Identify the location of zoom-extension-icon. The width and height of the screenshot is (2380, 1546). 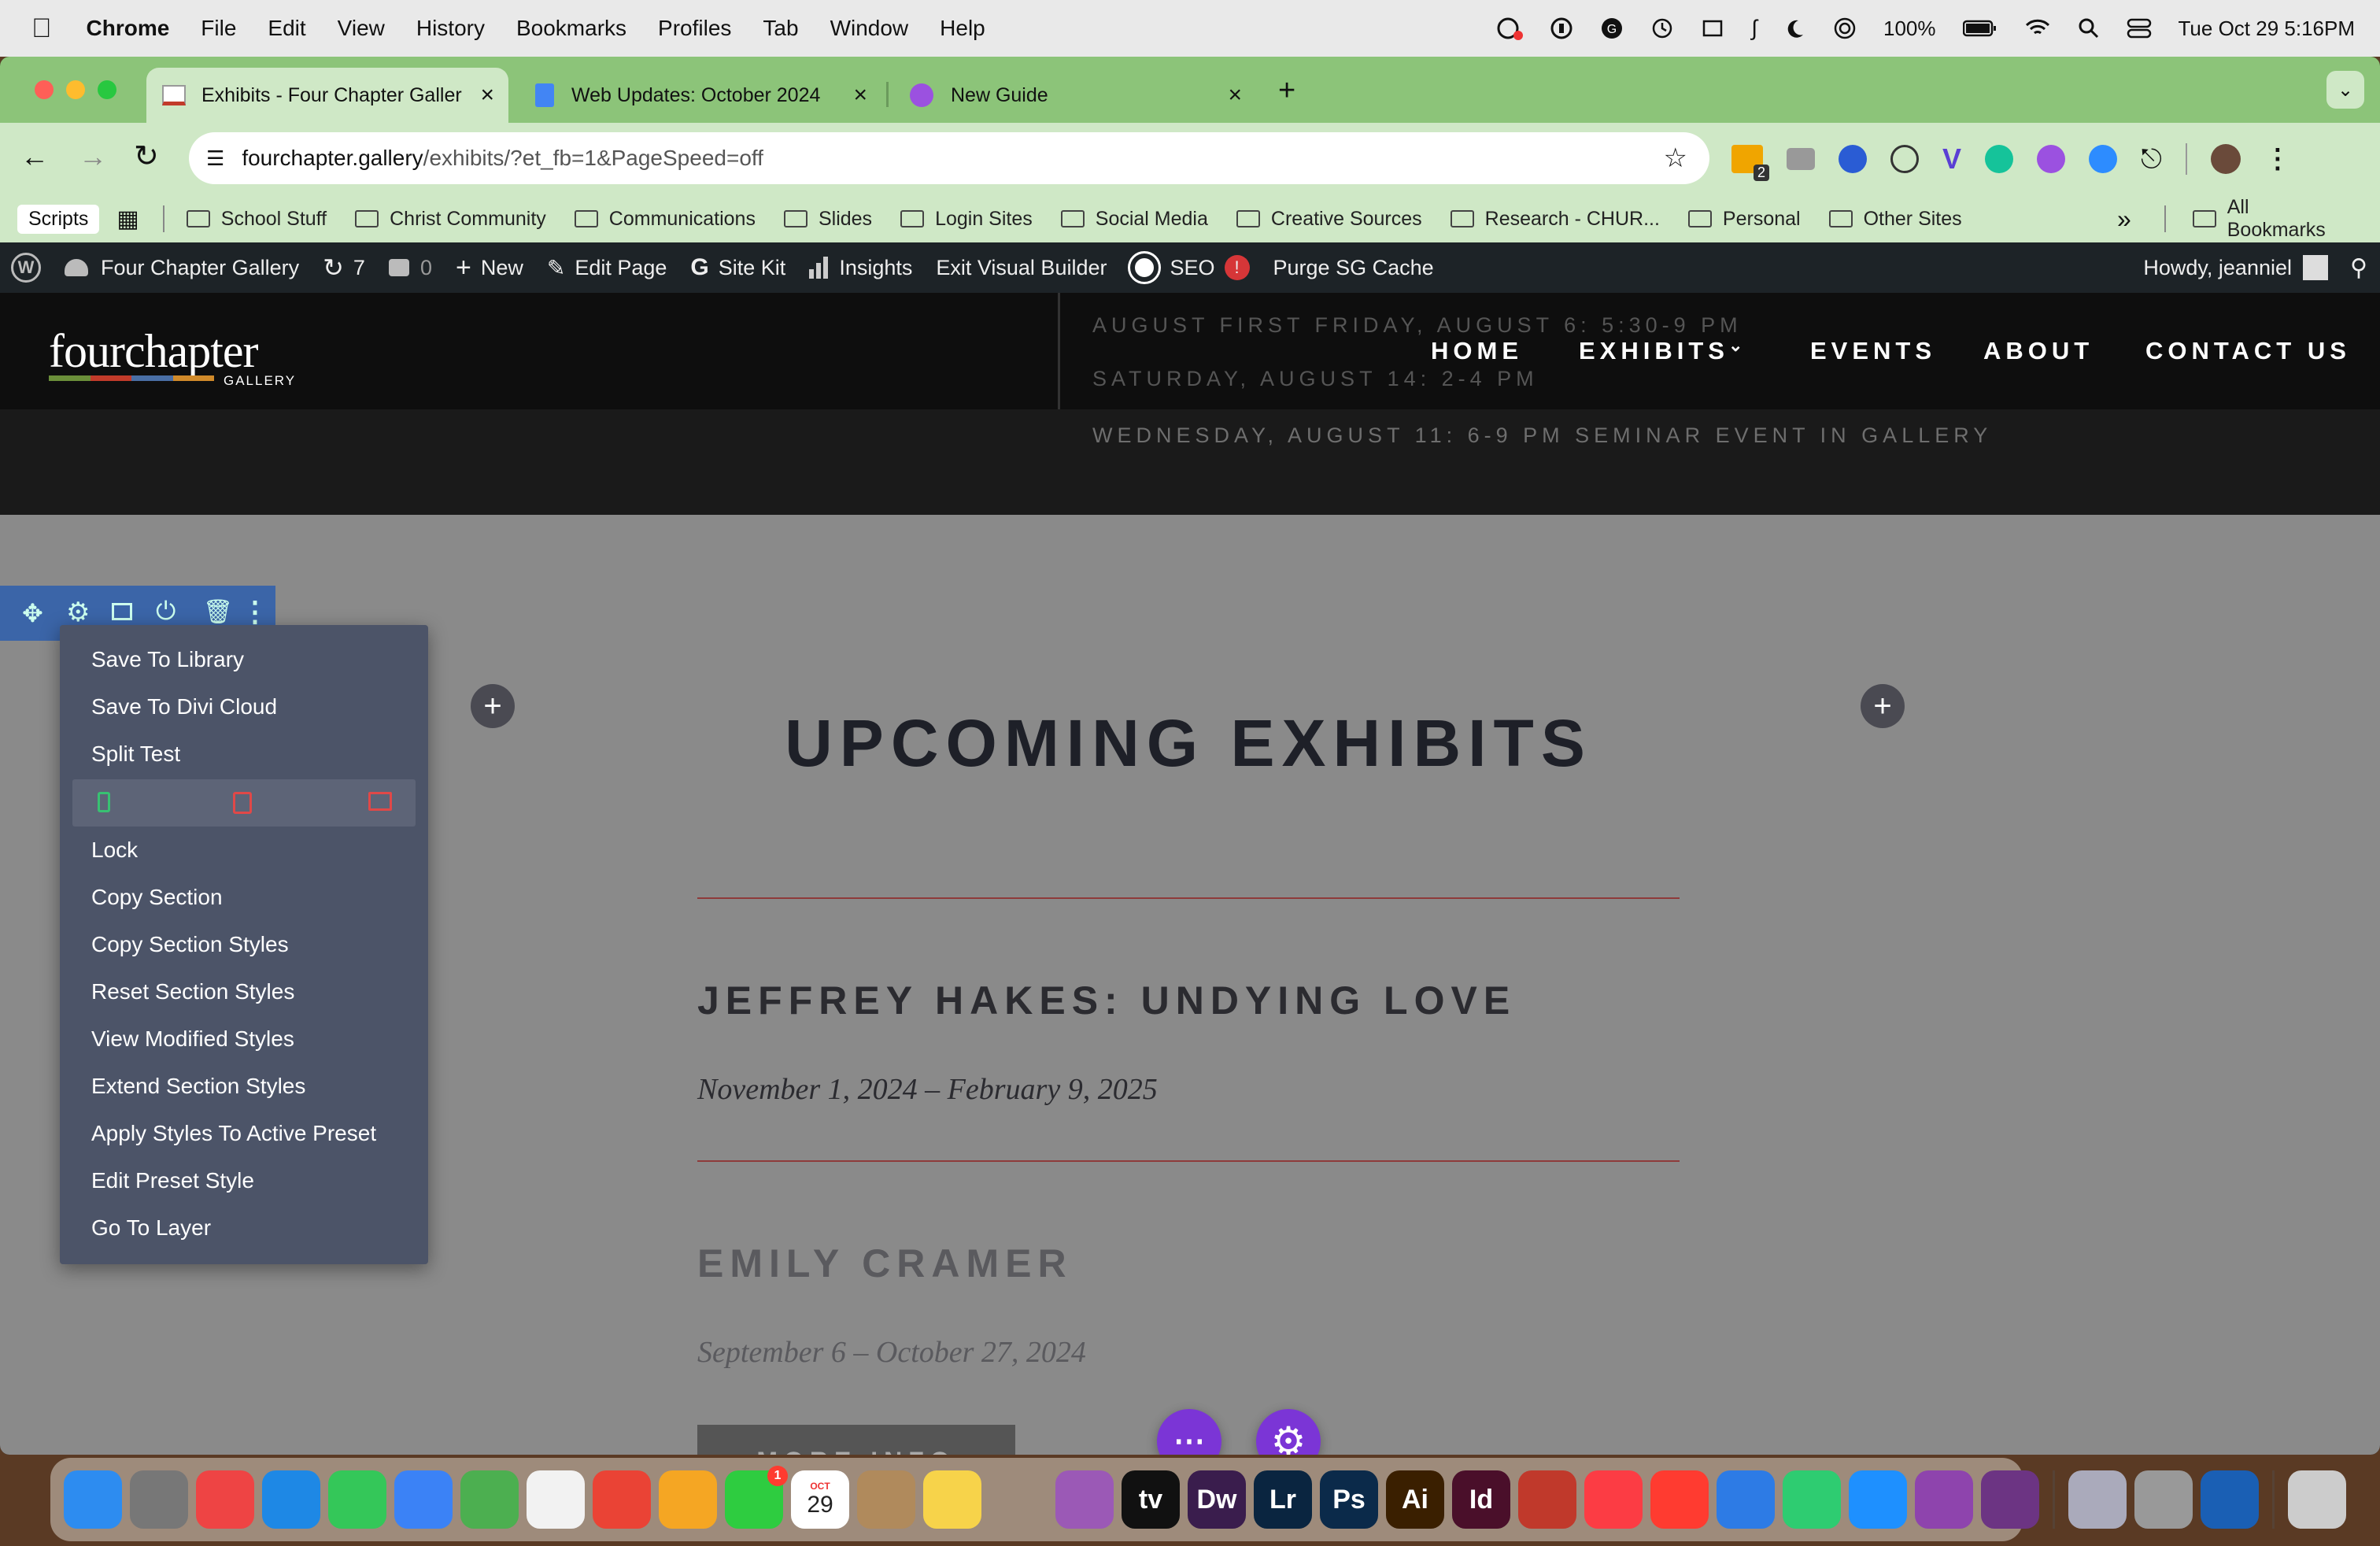
(2103, 159).